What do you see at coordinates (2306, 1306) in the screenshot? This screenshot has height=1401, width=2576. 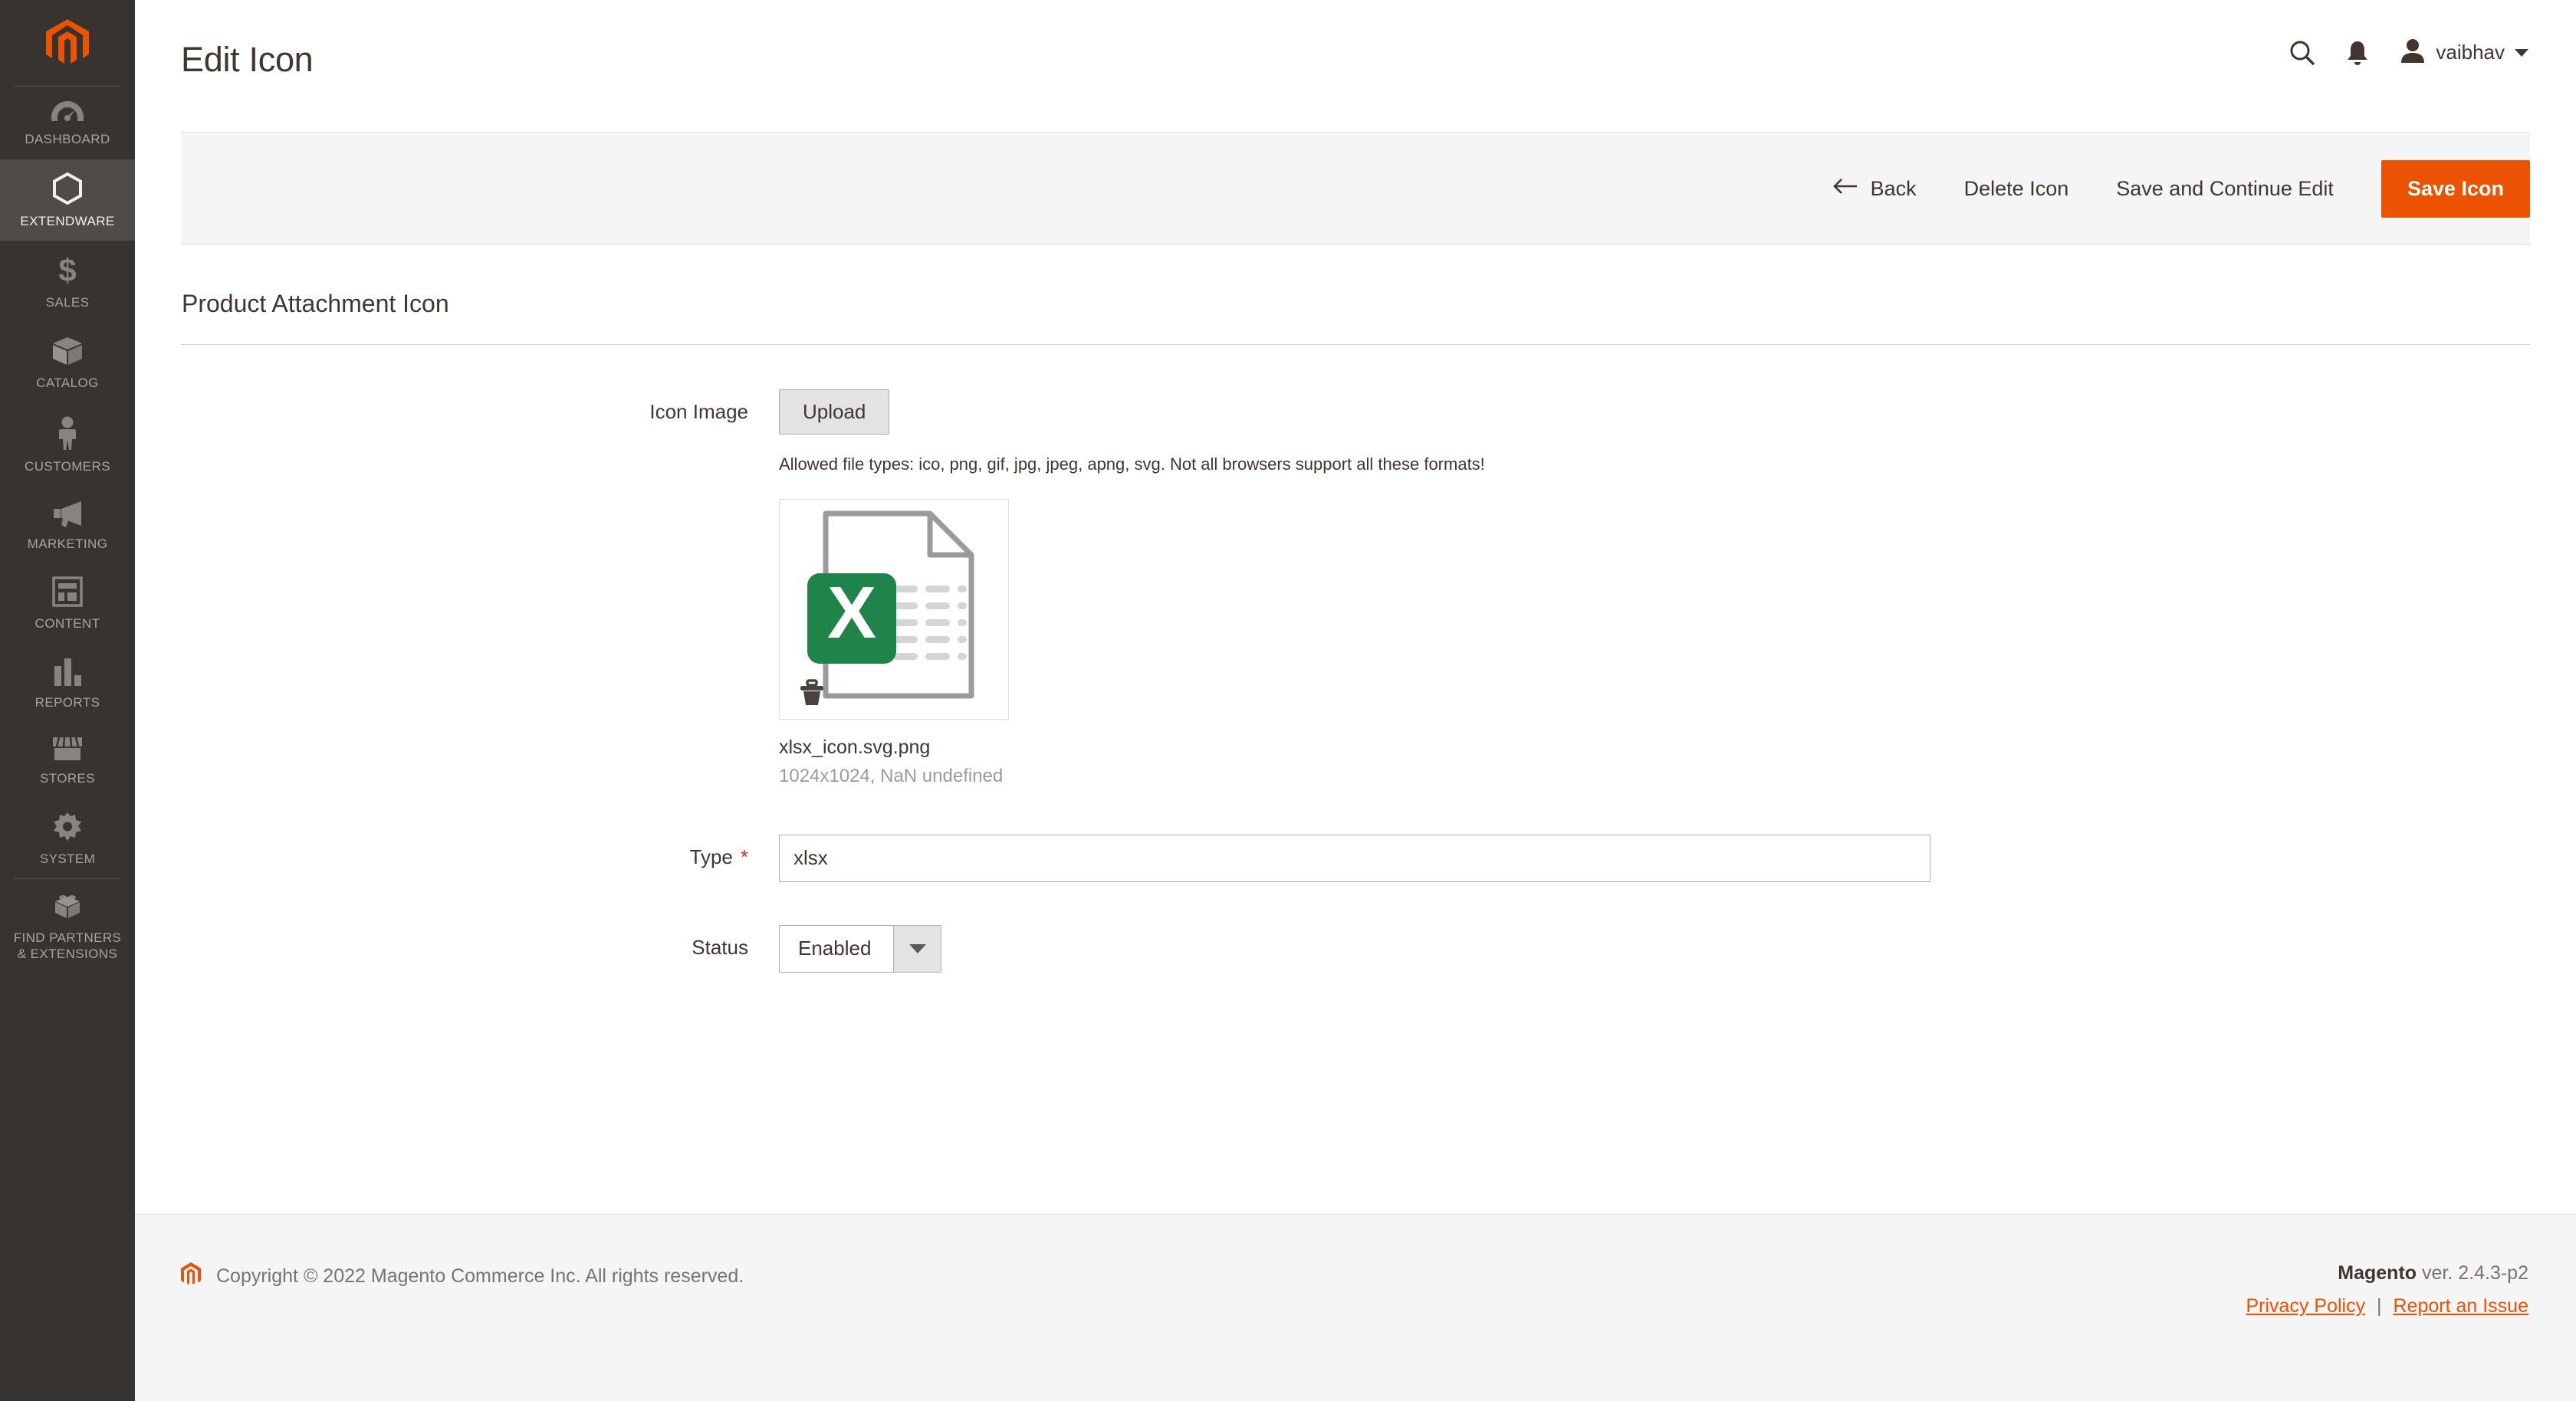 I see `privacy-policy-link: Privacy Policy` at bounding box center [2306, 1306].